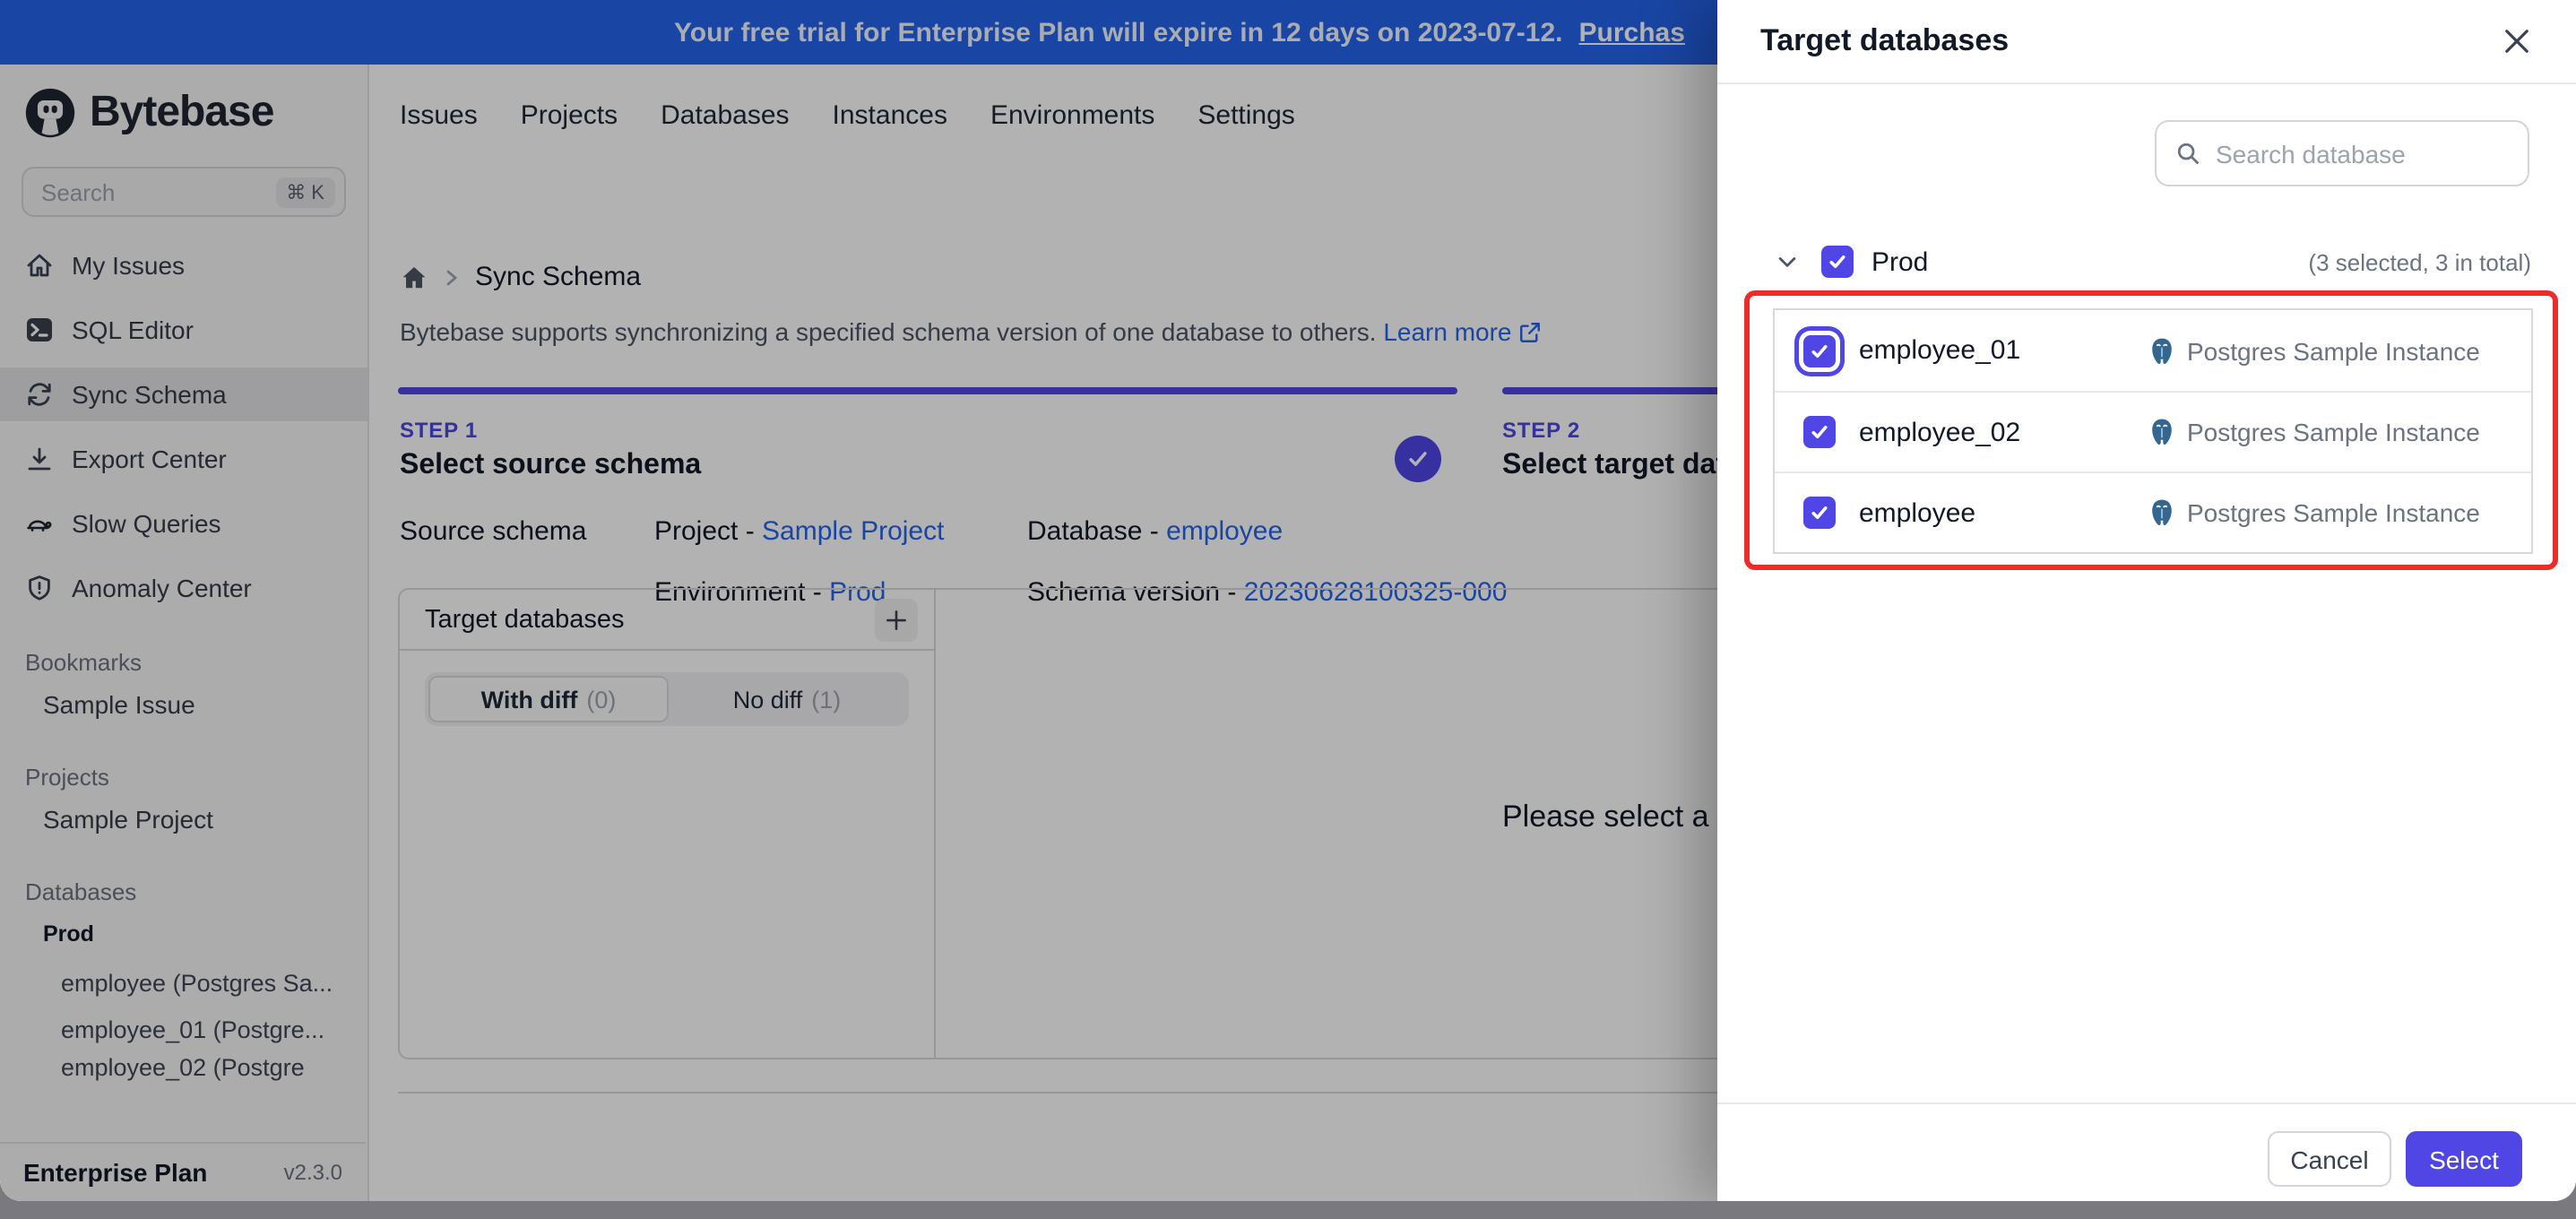 This screenshot has width=2576, height=1219. I want to click on database-name: employee, so click(1917, 512).